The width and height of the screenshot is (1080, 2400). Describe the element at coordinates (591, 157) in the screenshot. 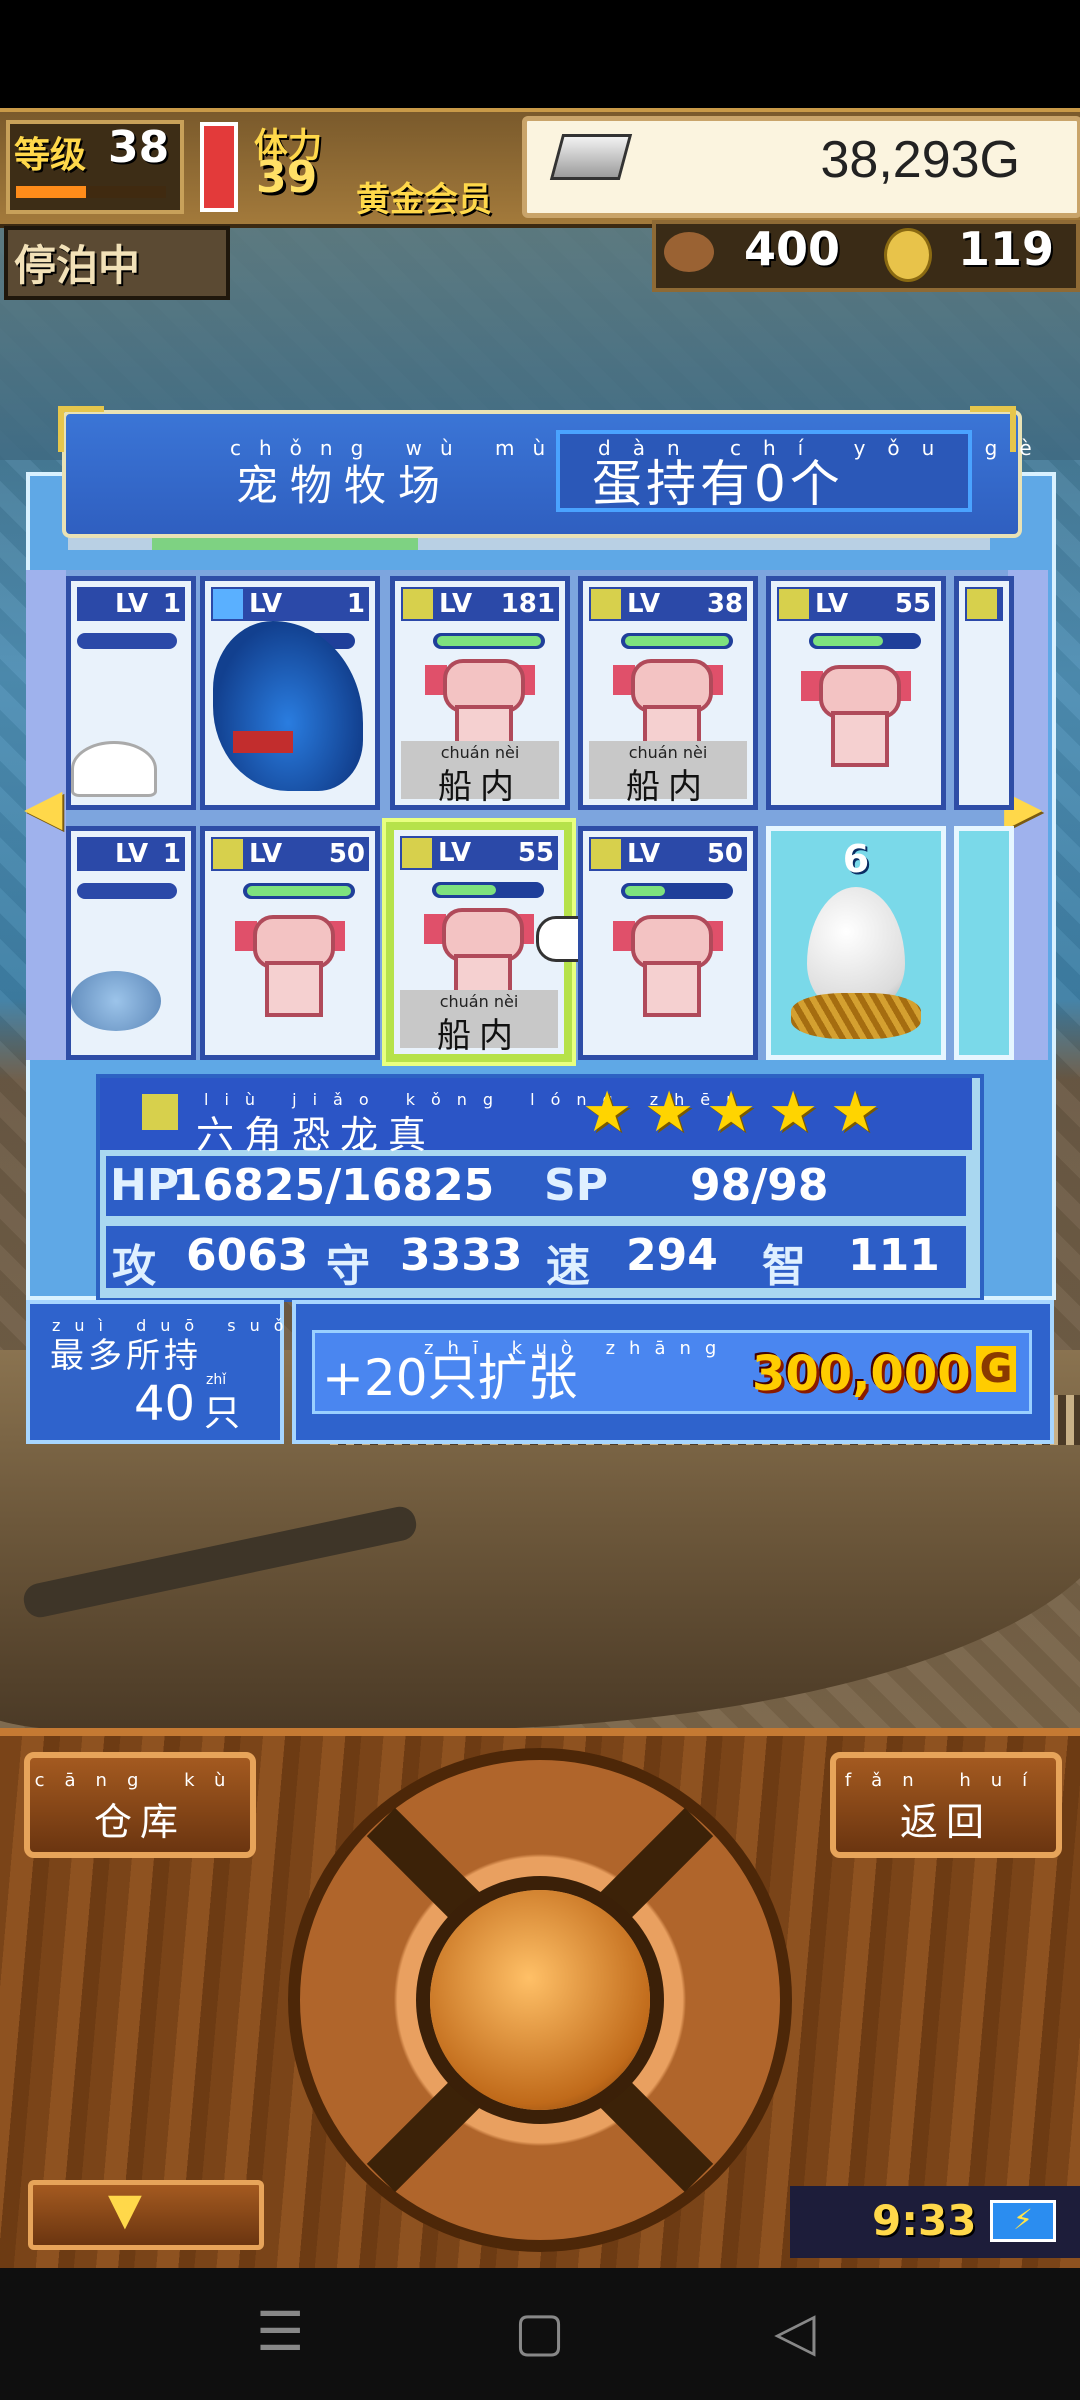

I see `gold-bar-icon` at that location.